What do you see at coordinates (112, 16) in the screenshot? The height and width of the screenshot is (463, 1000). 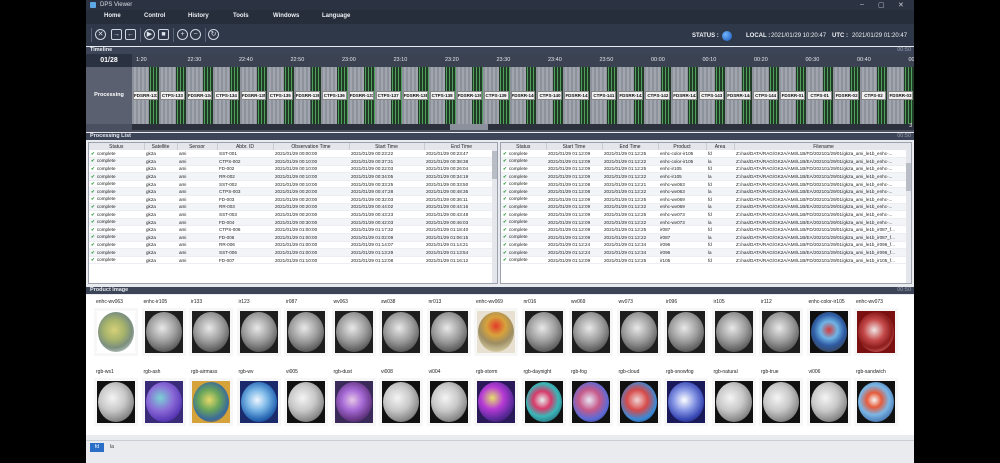 I see `menu-home: Home` at bounding box center [112, 16].